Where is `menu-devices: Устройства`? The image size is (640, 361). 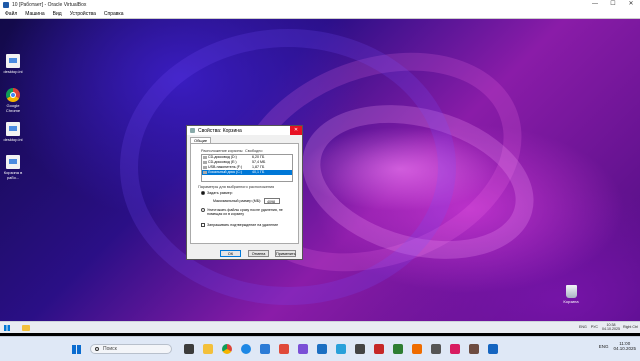
menu-devices: Устройства is located at coordinates (83, 14).